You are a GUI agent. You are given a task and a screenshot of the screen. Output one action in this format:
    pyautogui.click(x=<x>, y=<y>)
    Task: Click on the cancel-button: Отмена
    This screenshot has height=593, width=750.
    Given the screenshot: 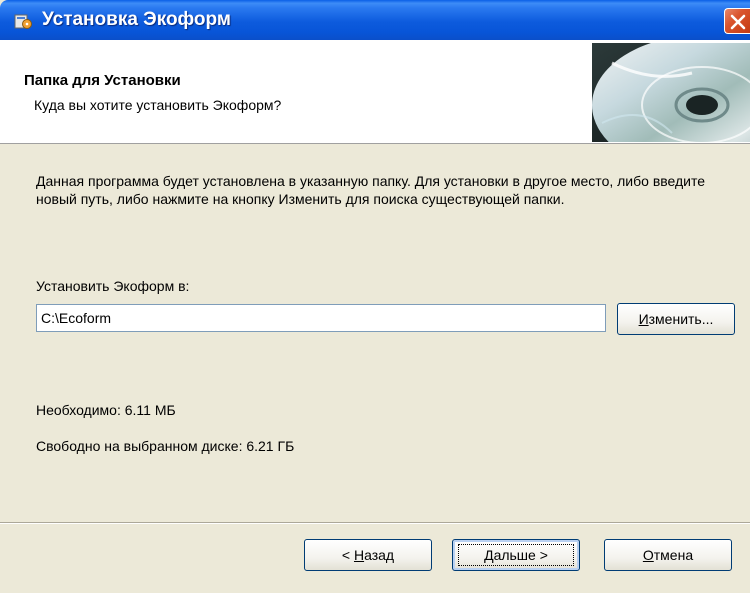 What is the action you would take?
    pyautogui.click(x=668, y=555)
    